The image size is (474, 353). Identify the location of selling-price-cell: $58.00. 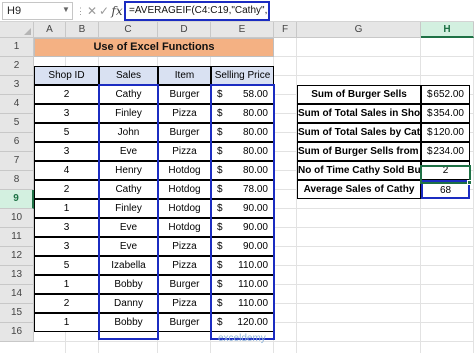
(242, 94).